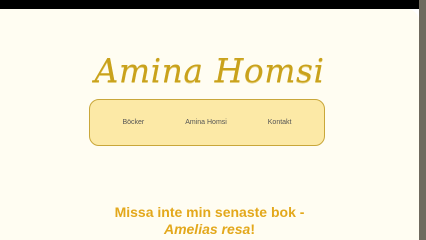 This screenshot has height=240, width=426. I want to click on promo-book-line: Amelias resa!, so click(209, 229).